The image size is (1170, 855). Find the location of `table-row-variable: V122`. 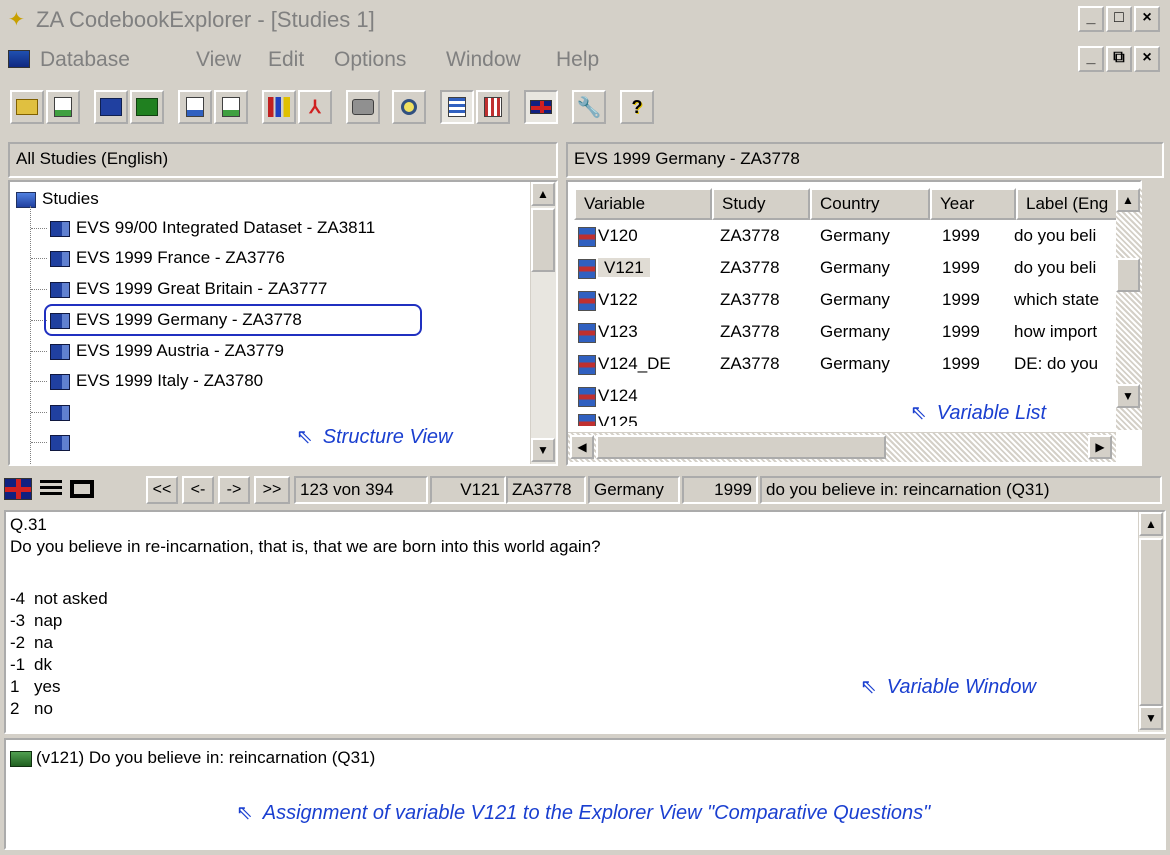

table-row-variable: V122 is located at coordinates (643, 300).